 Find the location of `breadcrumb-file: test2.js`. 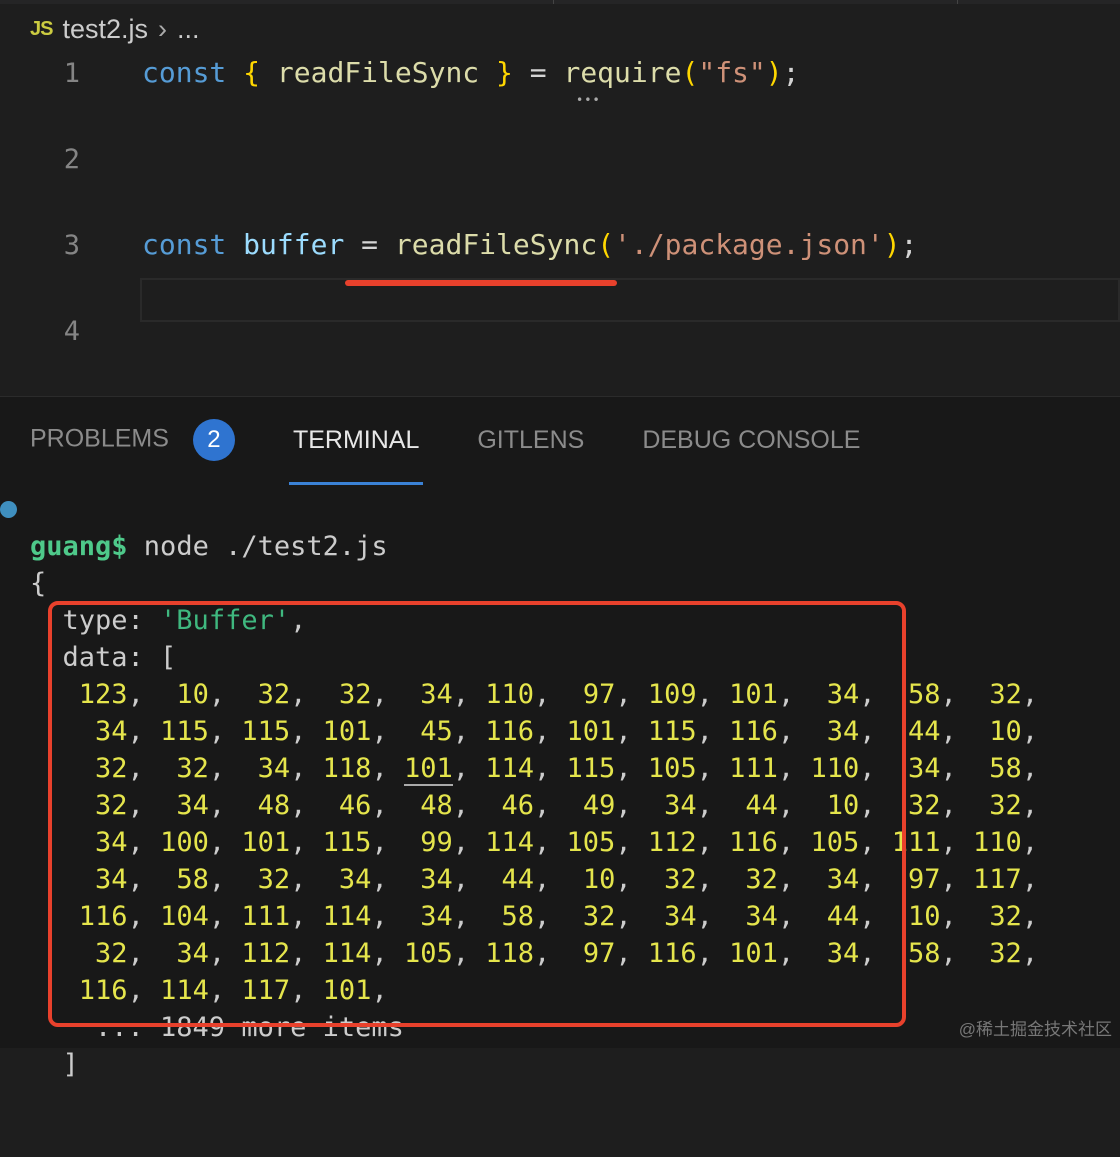

breadcrumb-file: test2.js is located at coordinates (105, 29).